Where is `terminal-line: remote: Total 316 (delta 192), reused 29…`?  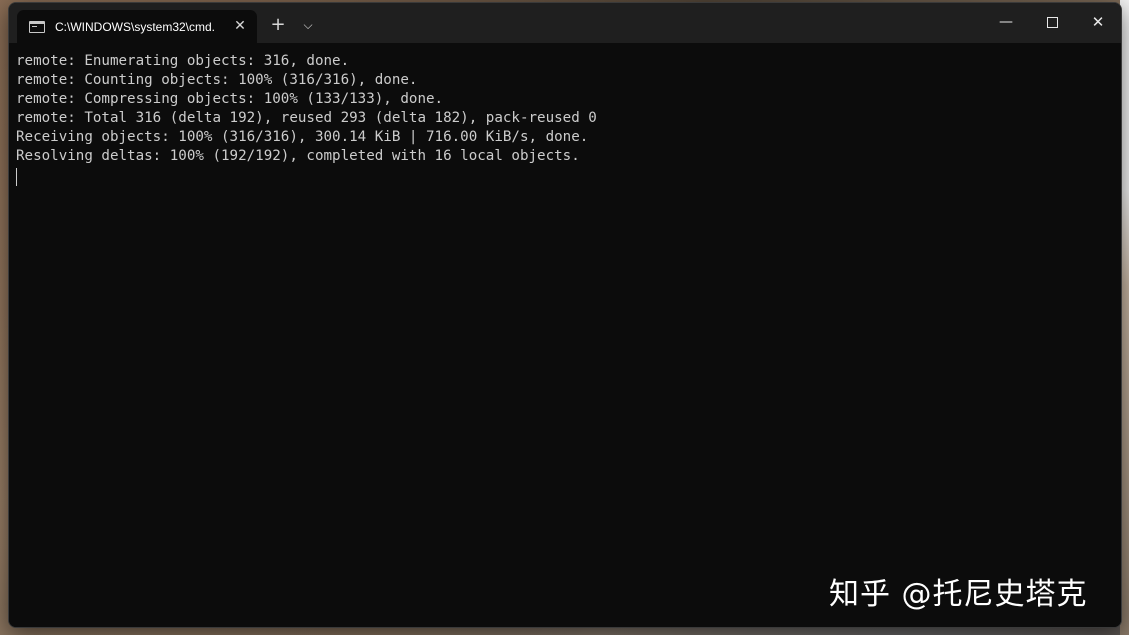 terminal-line: remote: Total 316 (delta 192), reused 29… is located at coordinates (306, 118).